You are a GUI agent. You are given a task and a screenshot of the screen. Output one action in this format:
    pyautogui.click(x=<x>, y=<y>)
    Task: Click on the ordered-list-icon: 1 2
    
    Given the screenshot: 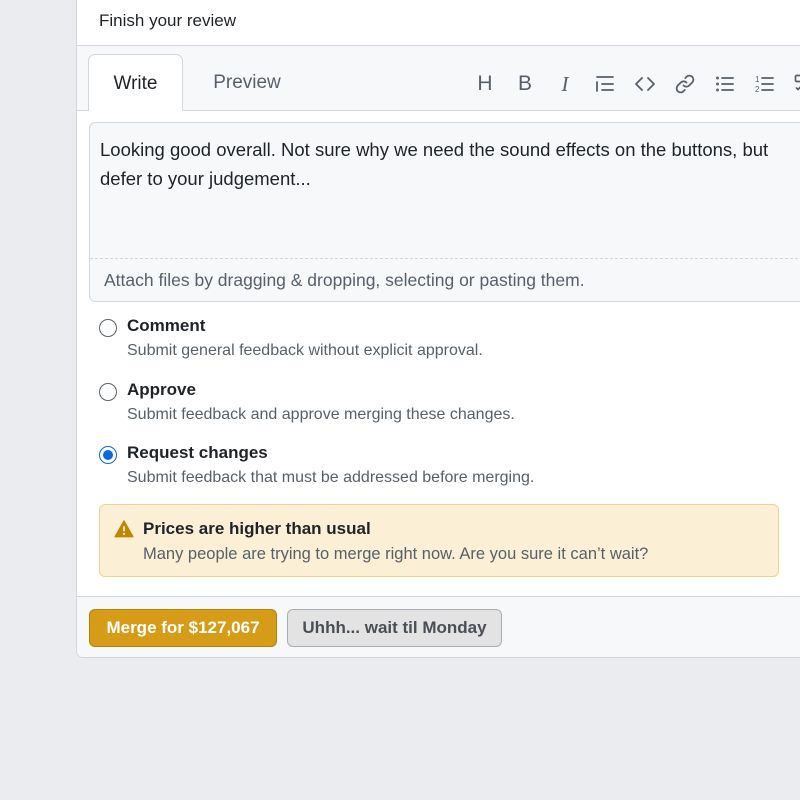 What is the action you would take?
    pyautogui.click(x=764, y=84)
    